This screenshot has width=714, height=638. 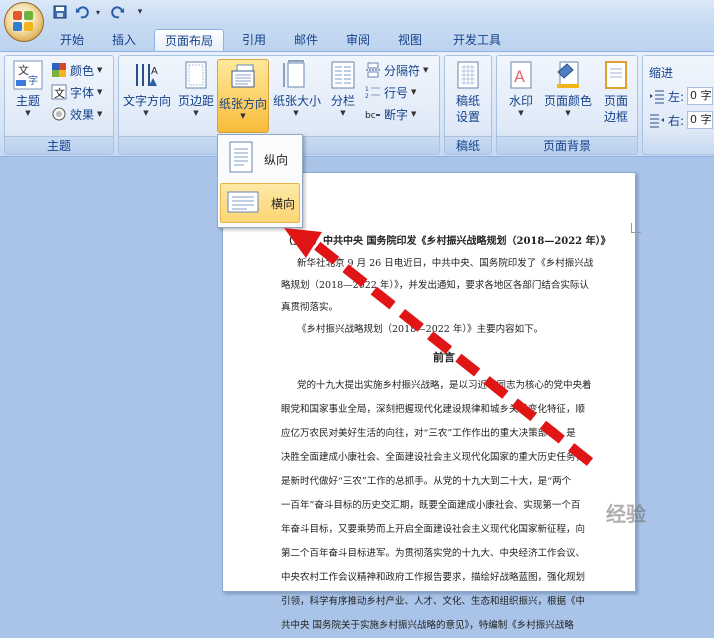 I want to click on indent-right-control: 右: 0 字, so click(x=681, y=120).